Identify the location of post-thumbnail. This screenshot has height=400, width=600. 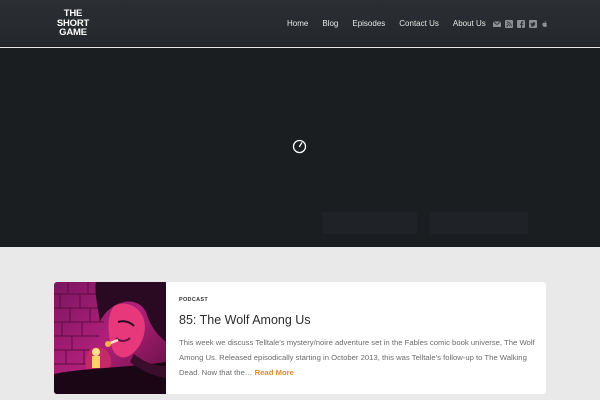
(110, 338).